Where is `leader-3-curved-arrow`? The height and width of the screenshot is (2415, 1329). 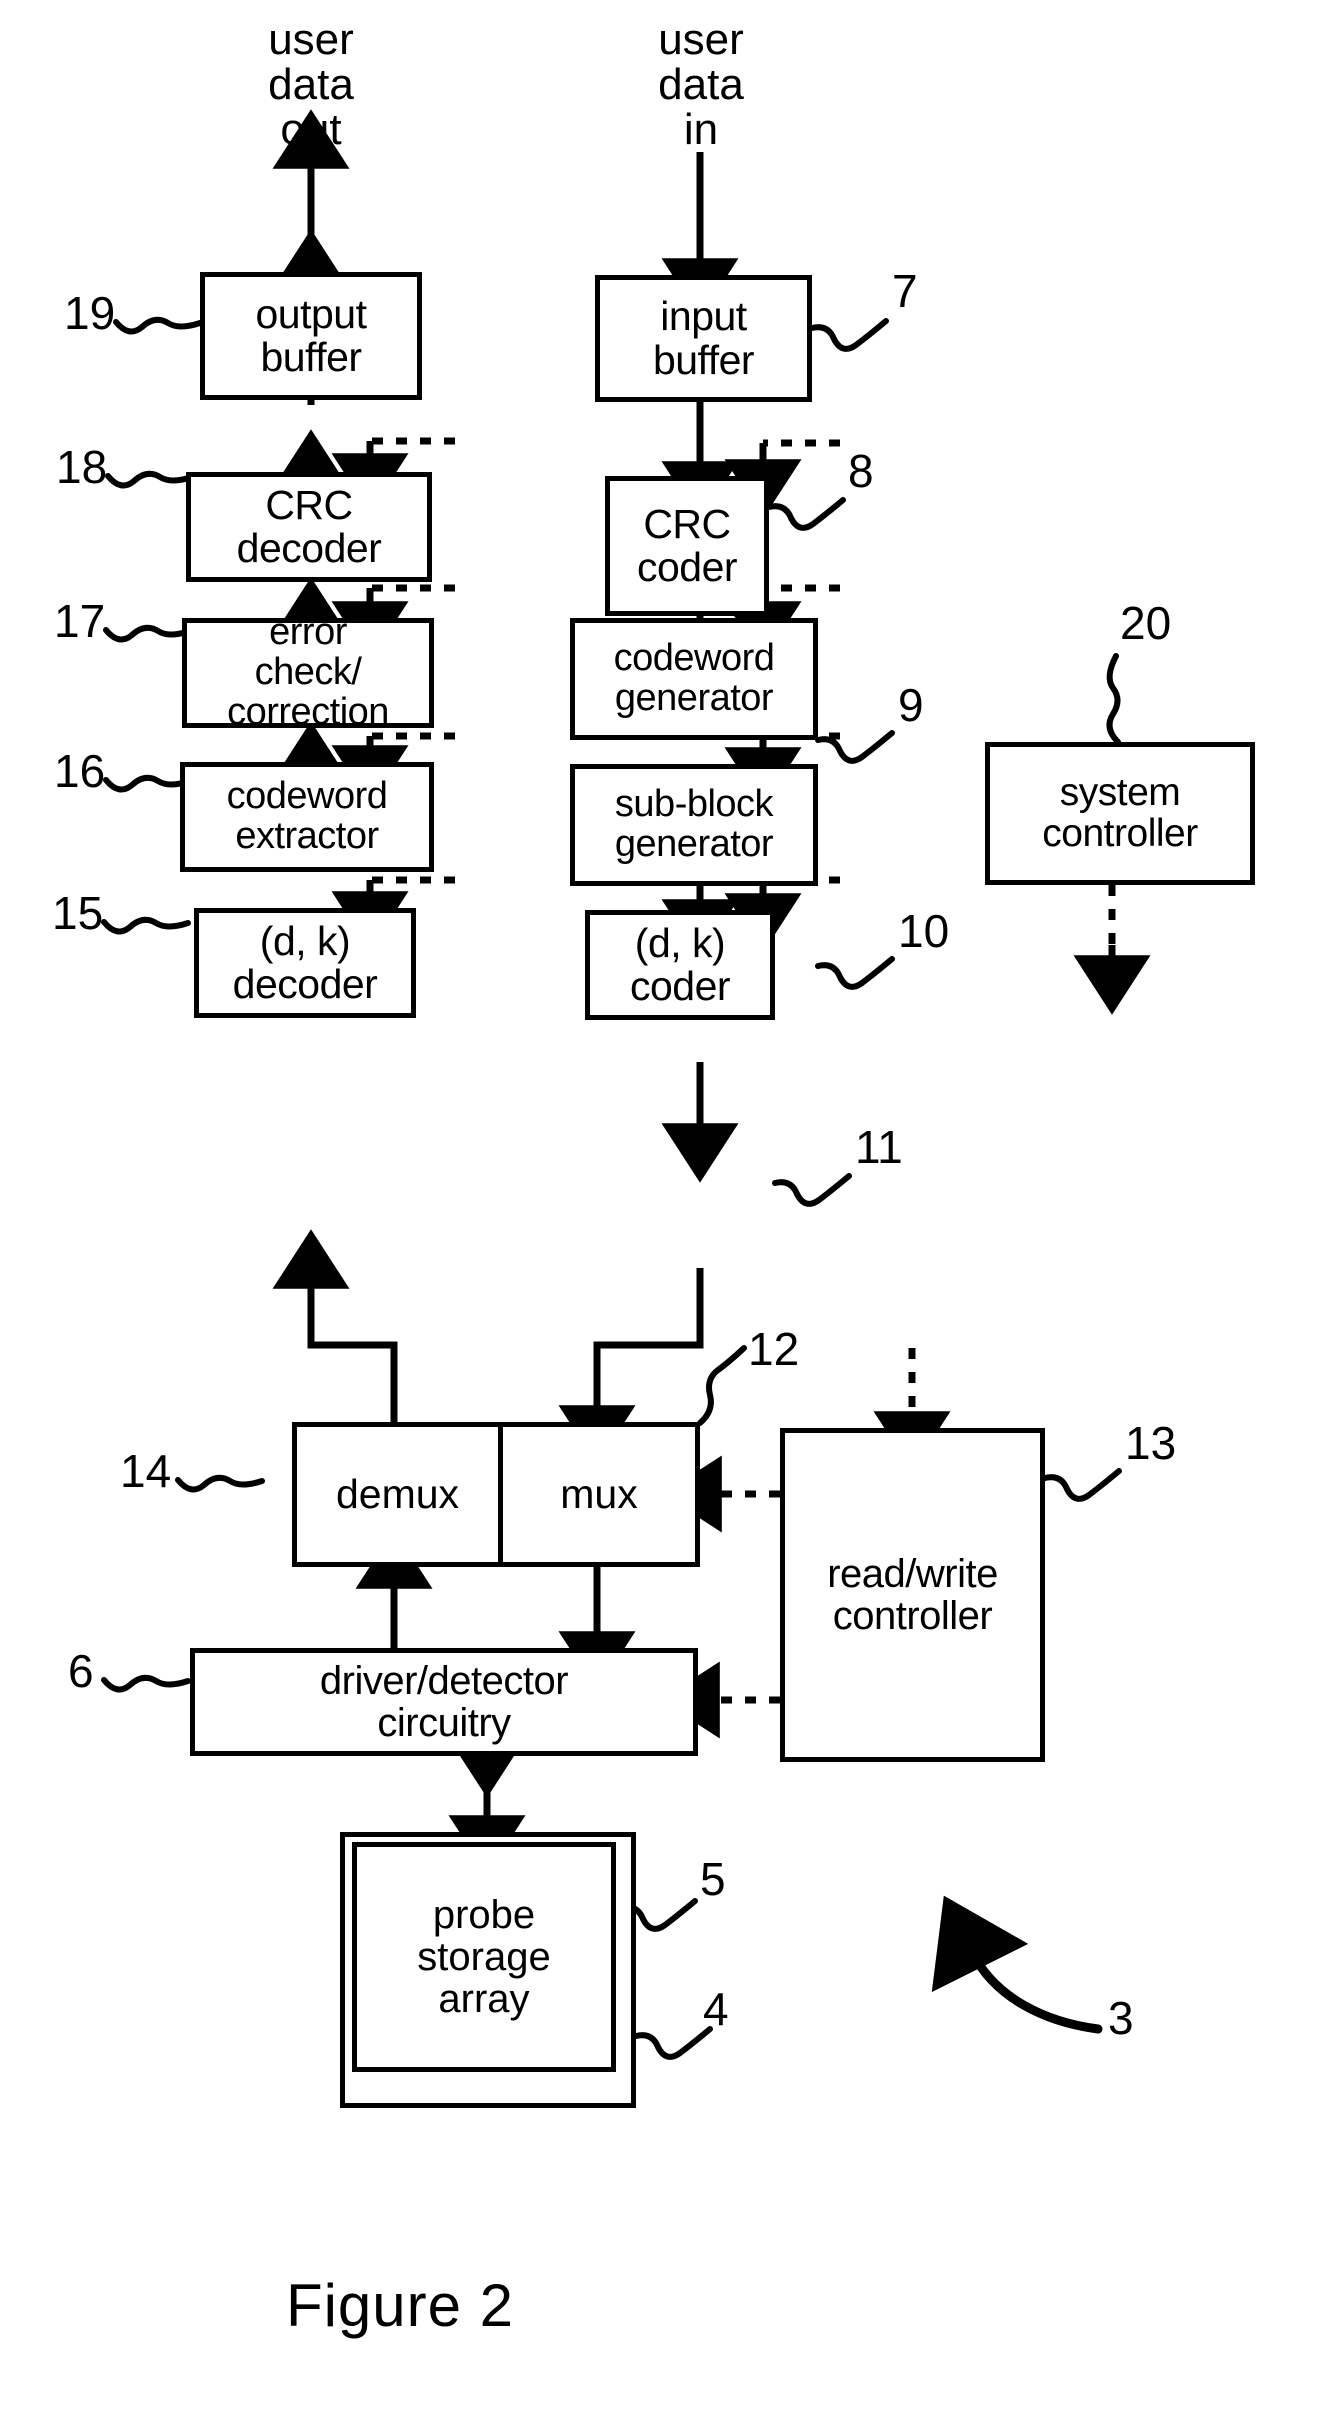 leader-3-curved-arrow is located at coordinates (1017, 1964).